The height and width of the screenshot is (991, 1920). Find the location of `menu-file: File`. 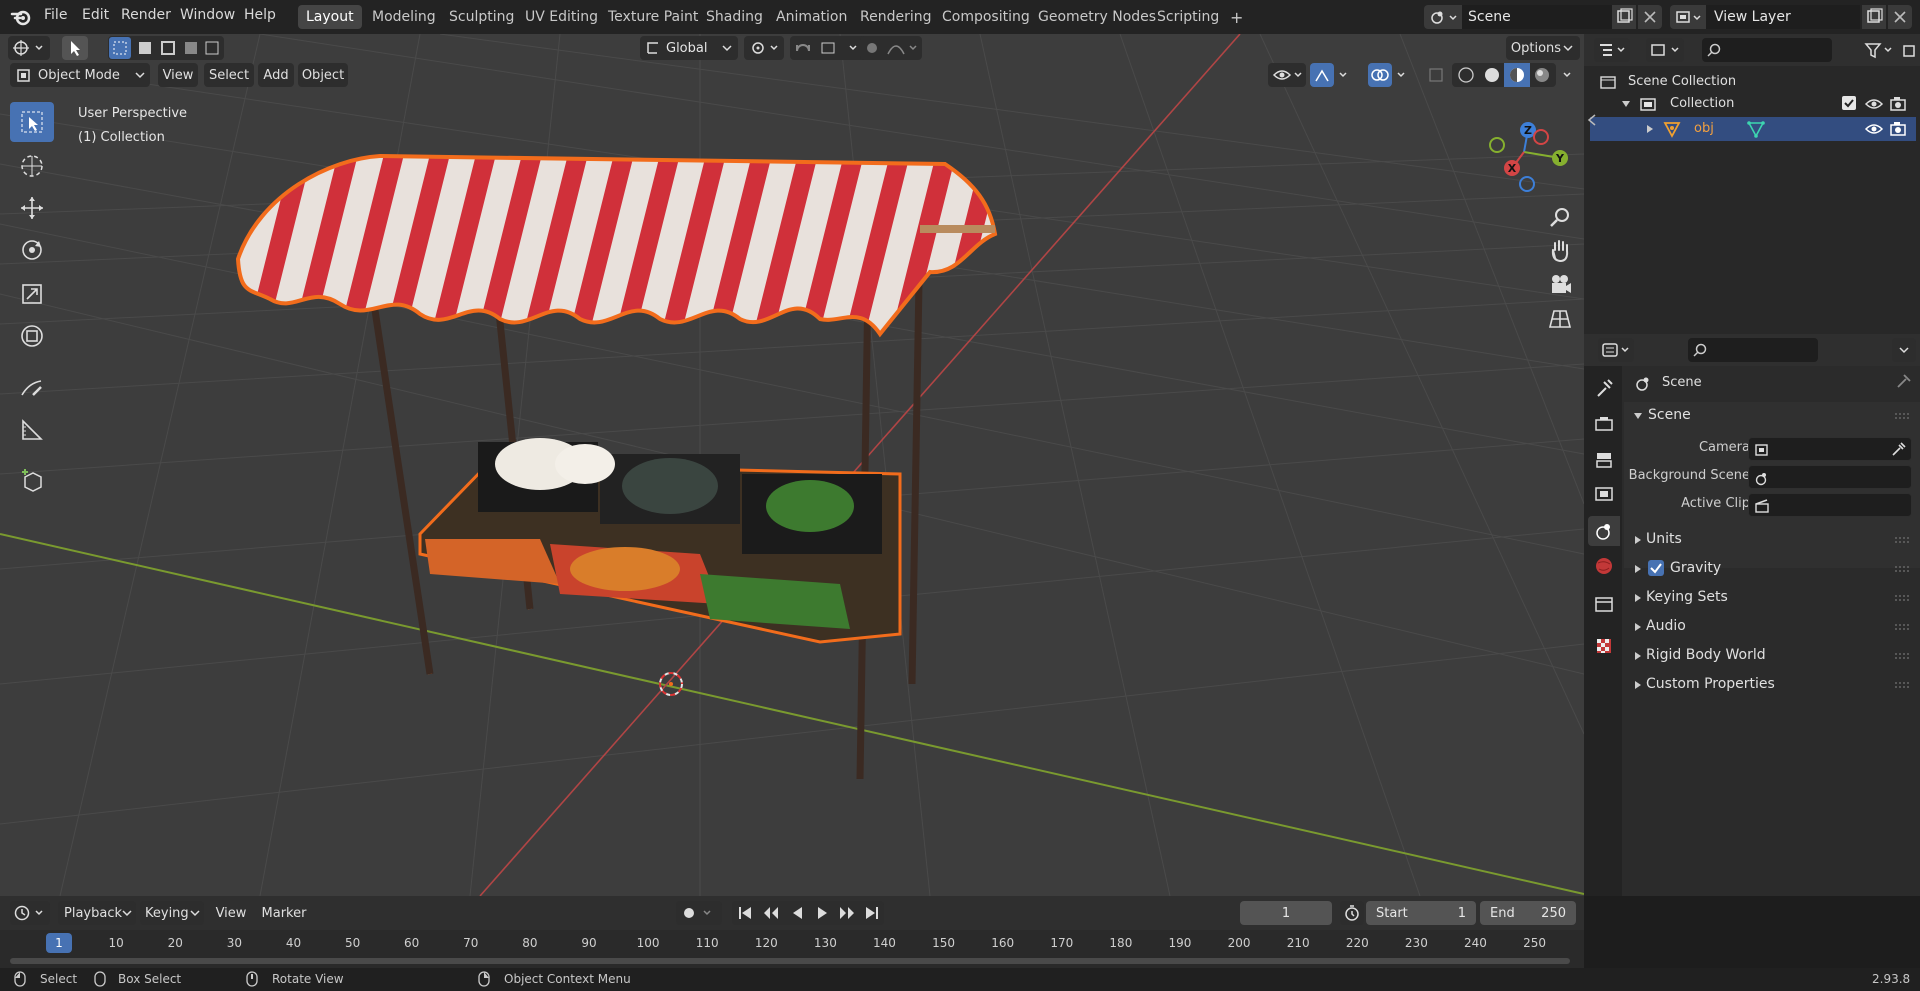

menu-file: File is located at coordinates (55, 15).